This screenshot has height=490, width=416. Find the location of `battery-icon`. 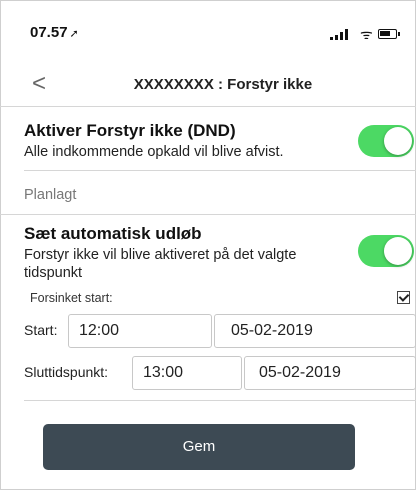

battery-icon is located at coordinates (389, 34).